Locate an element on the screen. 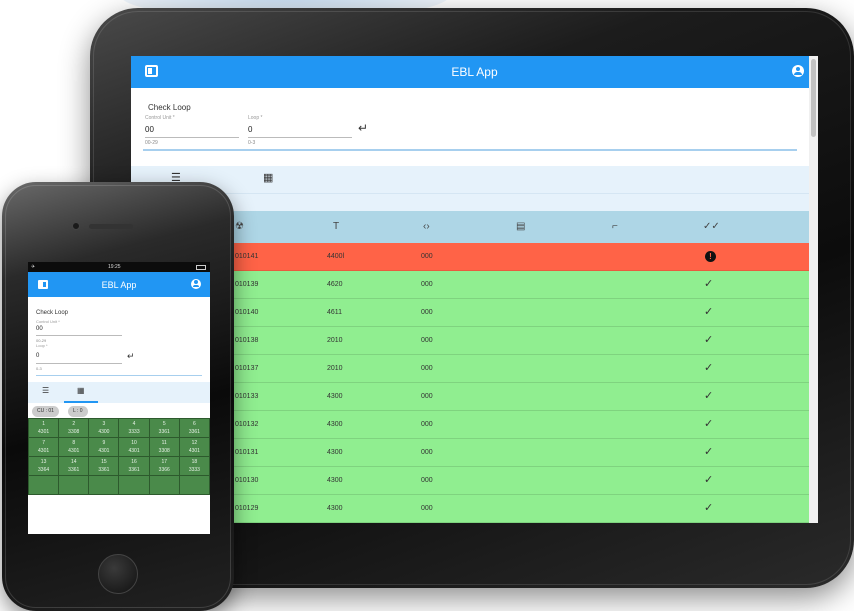 The width and height of the screenshot is (854, 611). cell-id: 010139 is located at coordinates (247, 284).